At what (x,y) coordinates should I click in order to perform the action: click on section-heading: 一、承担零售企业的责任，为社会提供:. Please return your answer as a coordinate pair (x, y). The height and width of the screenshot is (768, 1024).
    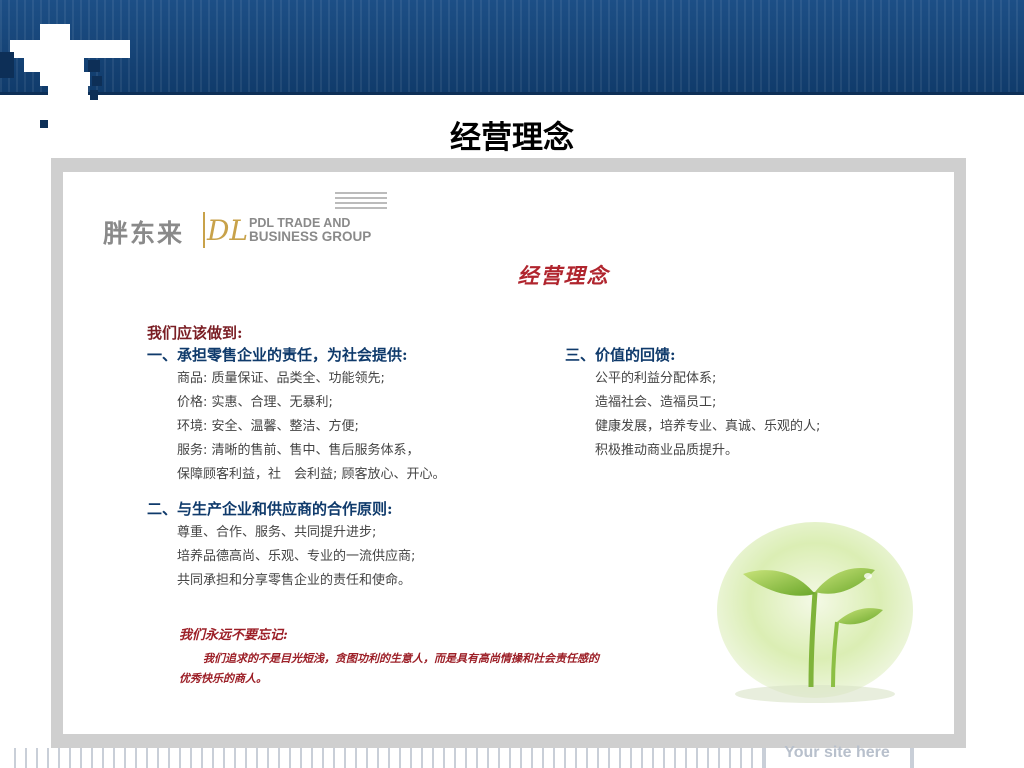
    Looking at the image, I should click on (277, 355).